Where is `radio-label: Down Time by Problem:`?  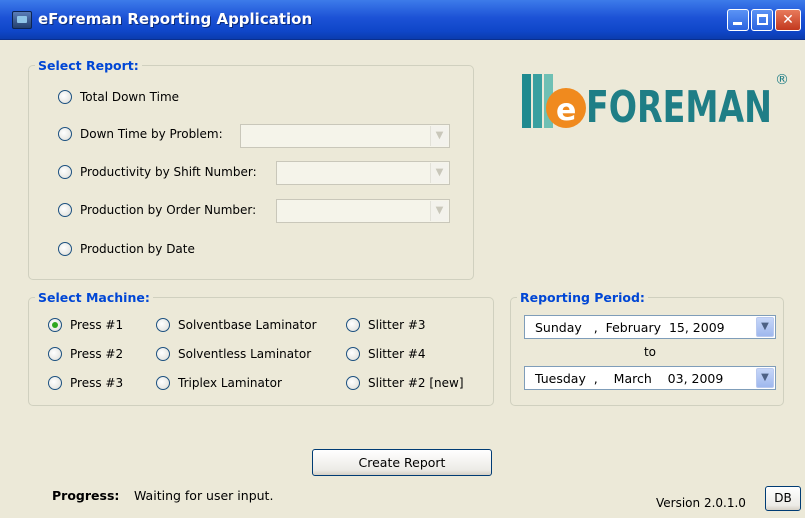 radio-label: Down Time by Problem: is located at coordinates (151, 134).